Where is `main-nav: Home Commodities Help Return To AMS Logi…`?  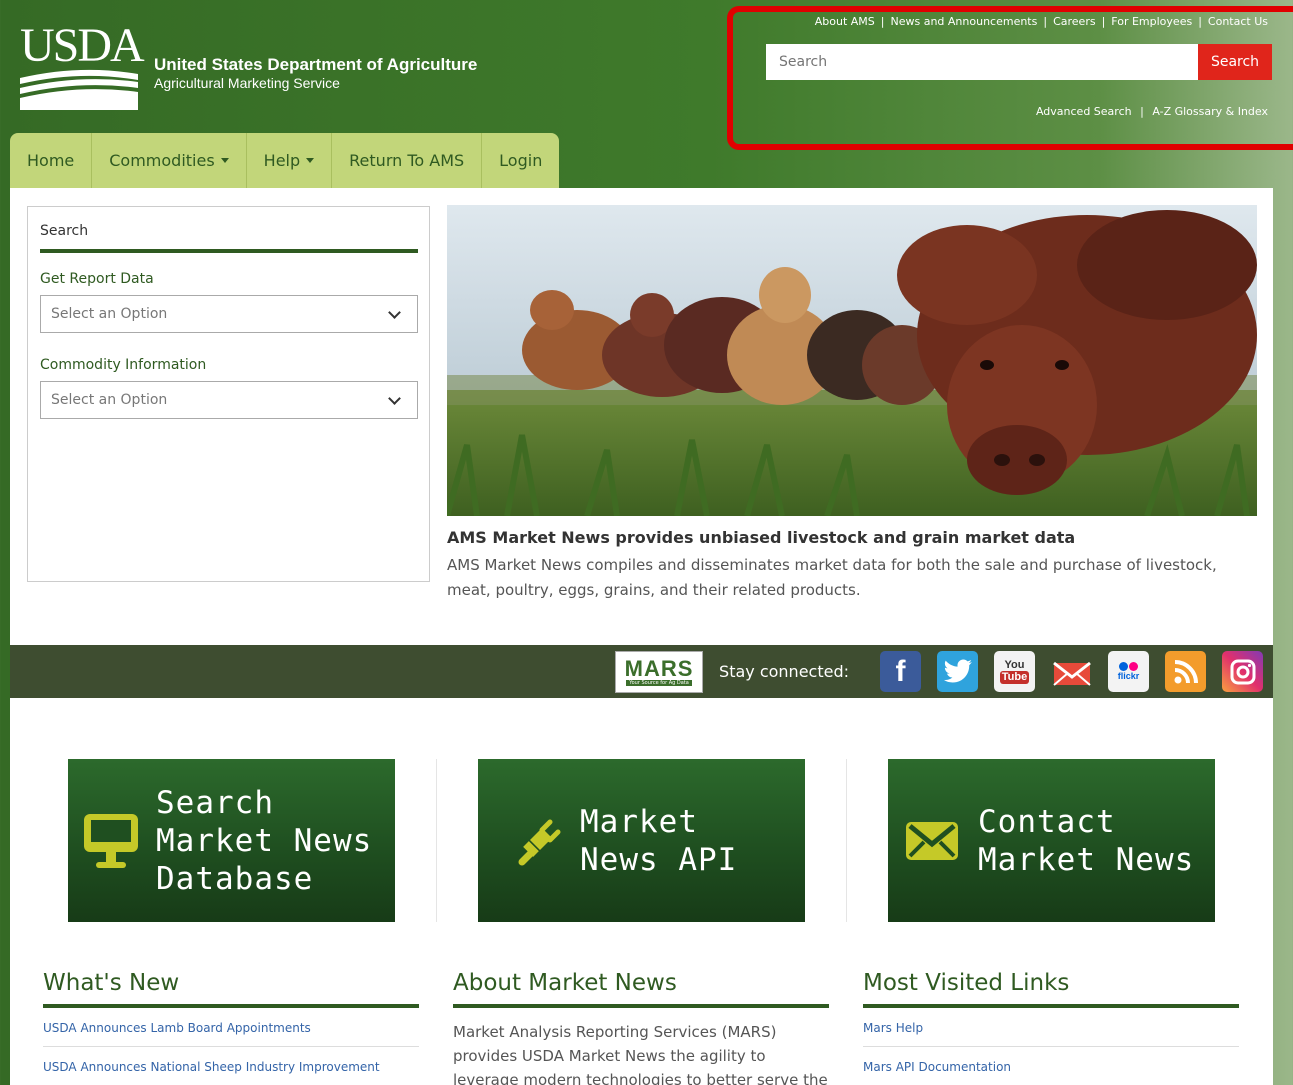
main-nav: Home Commodities Help Return To AMS Logi… is located at coordinates (285, 160).